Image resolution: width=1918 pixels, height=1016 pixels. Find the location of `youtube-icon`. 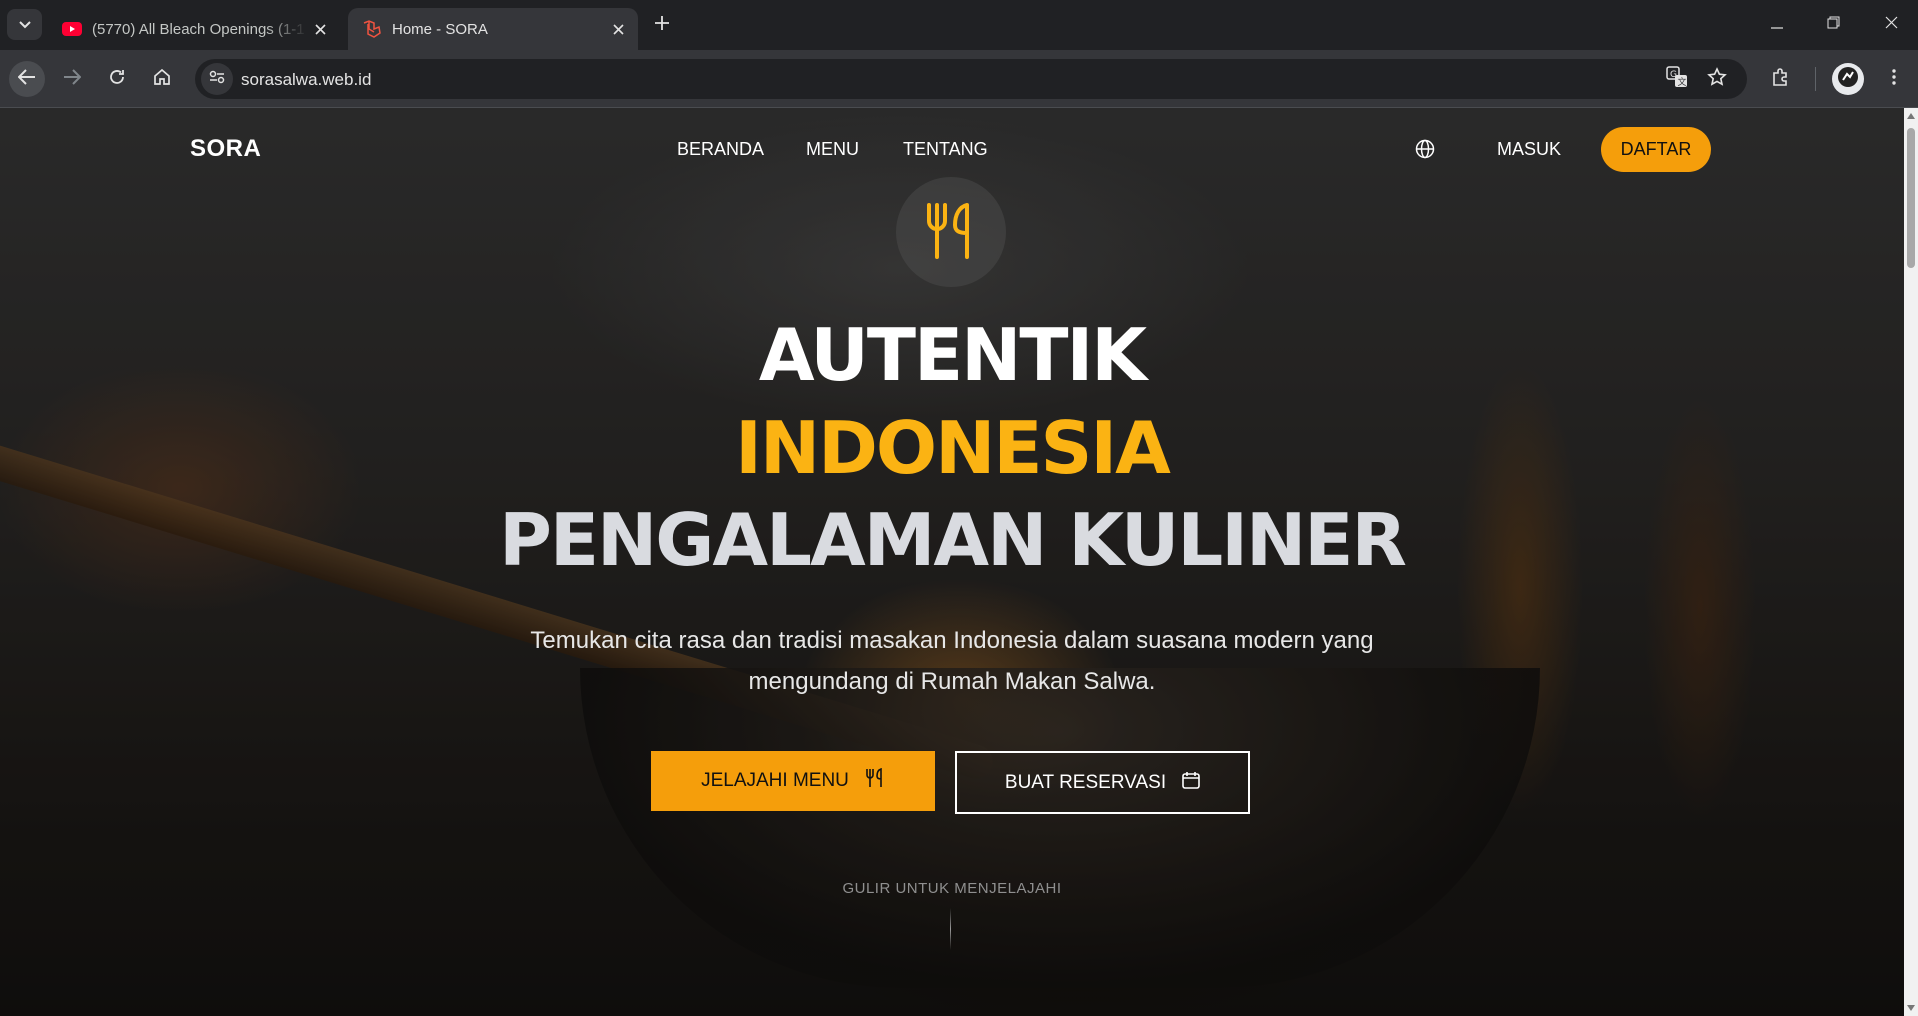

youtube-icon is located at coordinates (72, 29).